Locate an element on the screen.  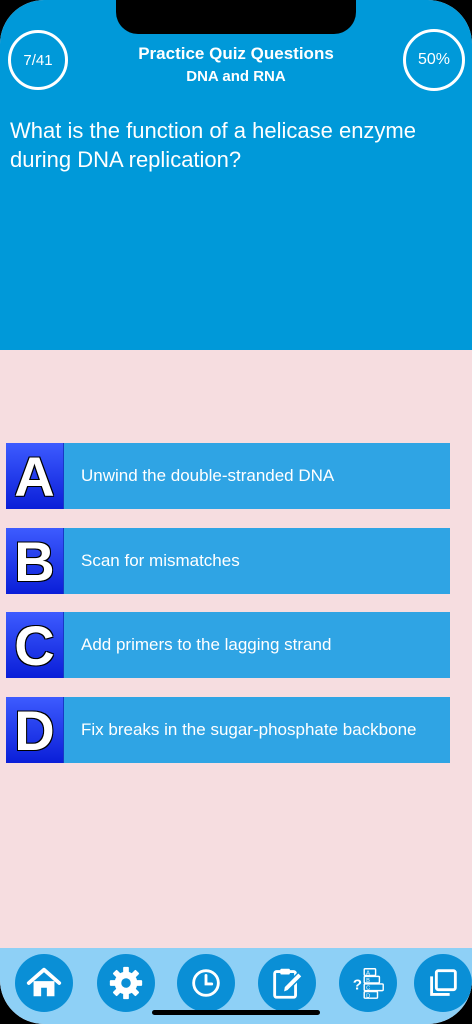
svg-text: C is located at coordinates (368, 989).